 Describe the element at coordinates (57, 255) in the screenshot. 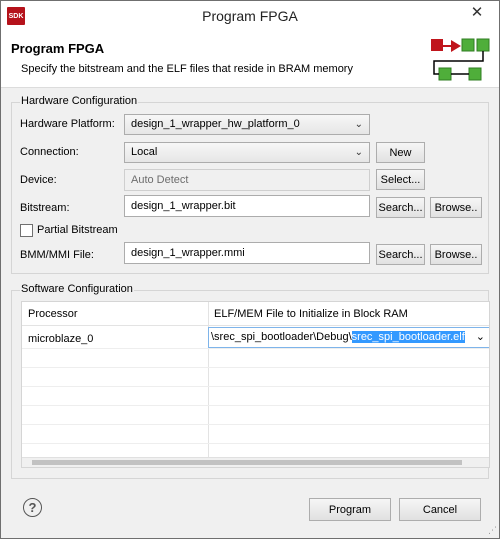

I see `bmm-mmi-label: BMM/MMI File:` at that location.